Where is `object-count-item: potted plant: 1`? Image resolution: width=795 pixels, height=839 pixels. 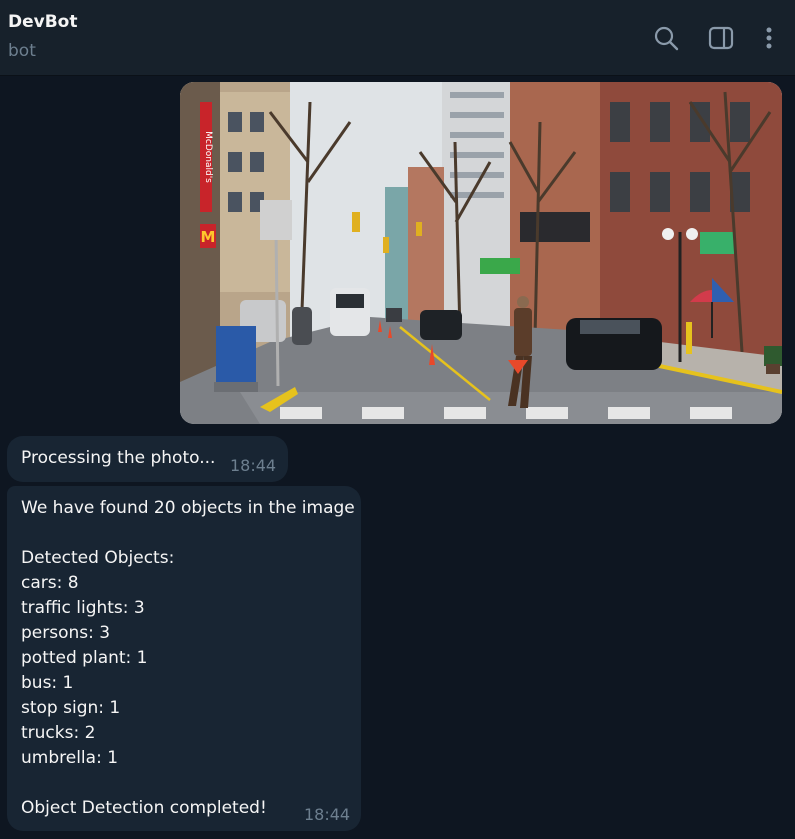
object-count-item: potted plant: 1 is located at coordinates (84, 658).